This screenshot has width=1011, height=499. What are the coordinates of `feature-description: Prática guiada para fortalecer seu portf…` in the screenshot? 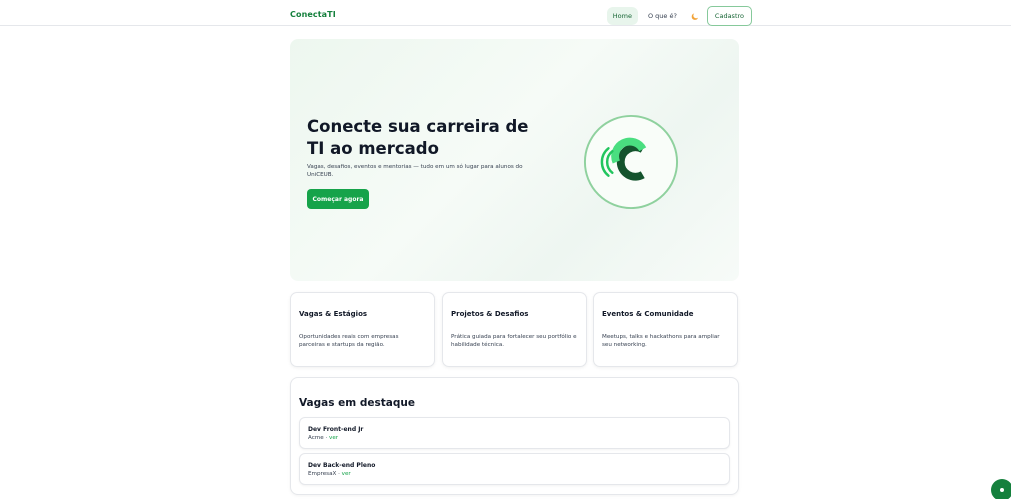 It's located at (514, 341).